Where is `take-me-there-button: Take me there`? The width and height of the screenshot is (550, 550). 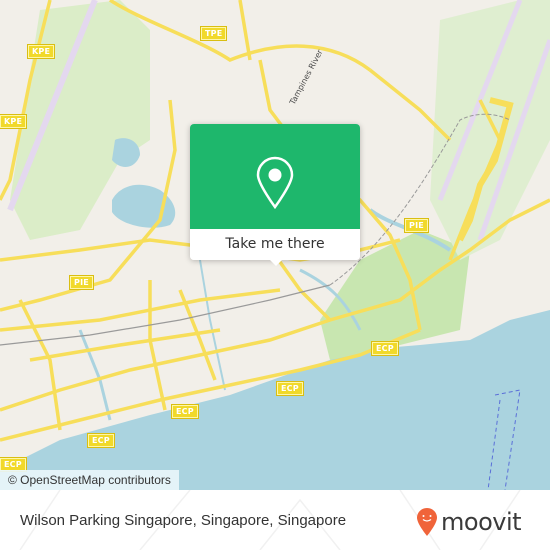
take-me-there-button: Take me there is located at coordinates (275, 244).